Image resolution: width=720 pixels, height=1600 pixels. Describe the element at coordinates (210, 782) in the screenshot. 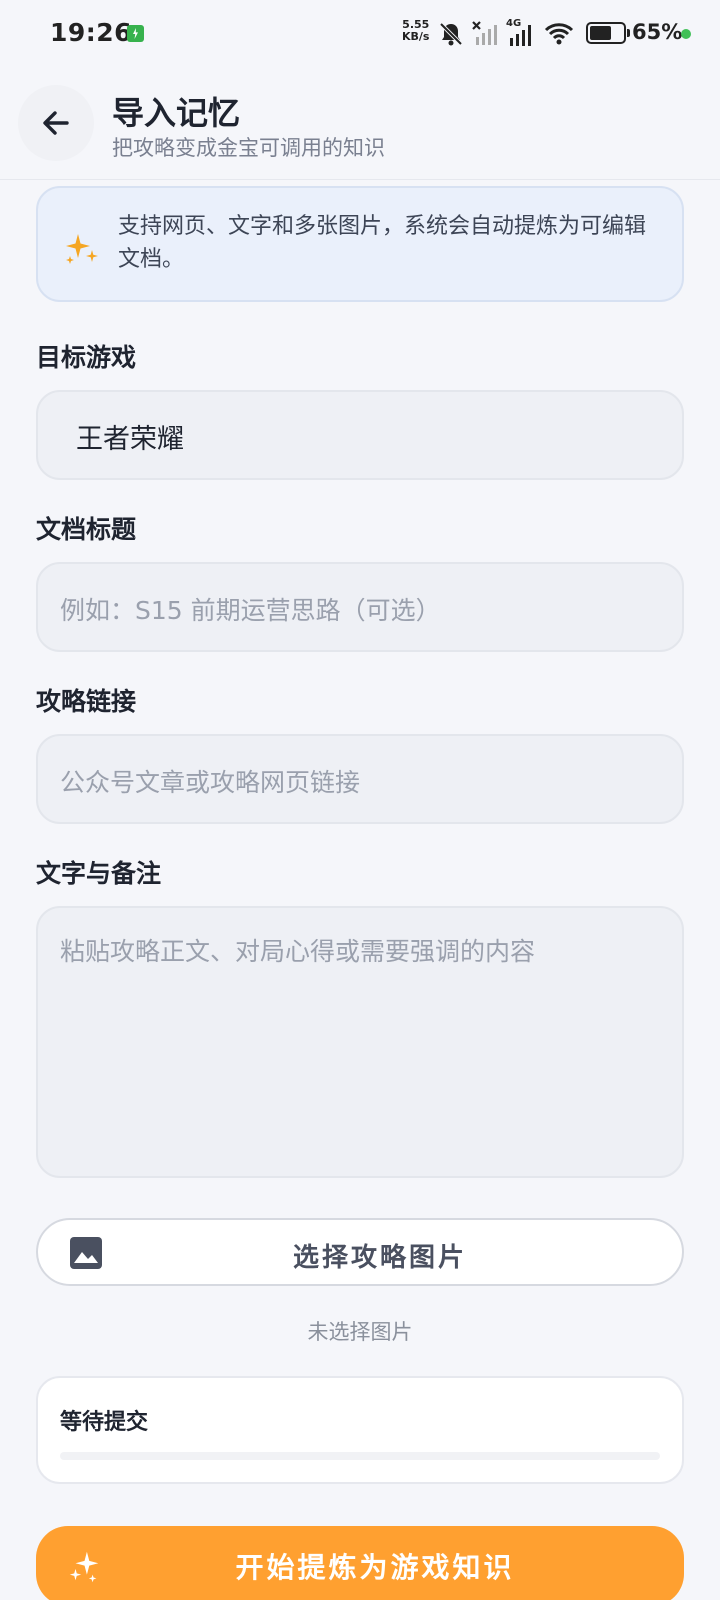

I see `link-placeholder: 公众号文章或攻略网页链接` at that location.